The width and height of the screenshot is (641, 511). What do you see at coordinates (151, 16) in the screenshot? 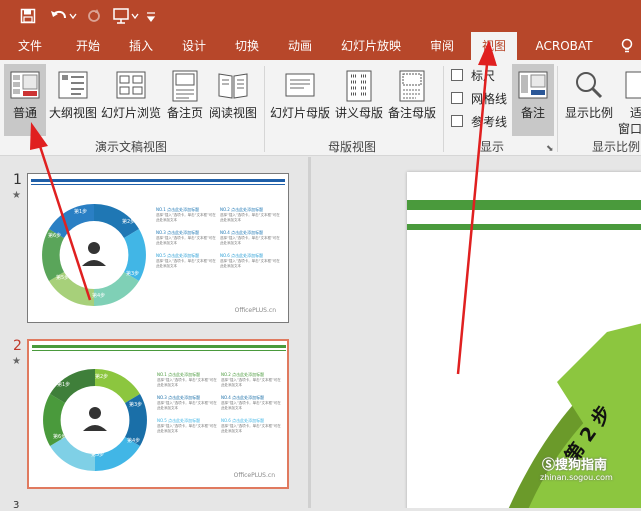
I see `customize-qat-icon` at bounding box center [151, 16].